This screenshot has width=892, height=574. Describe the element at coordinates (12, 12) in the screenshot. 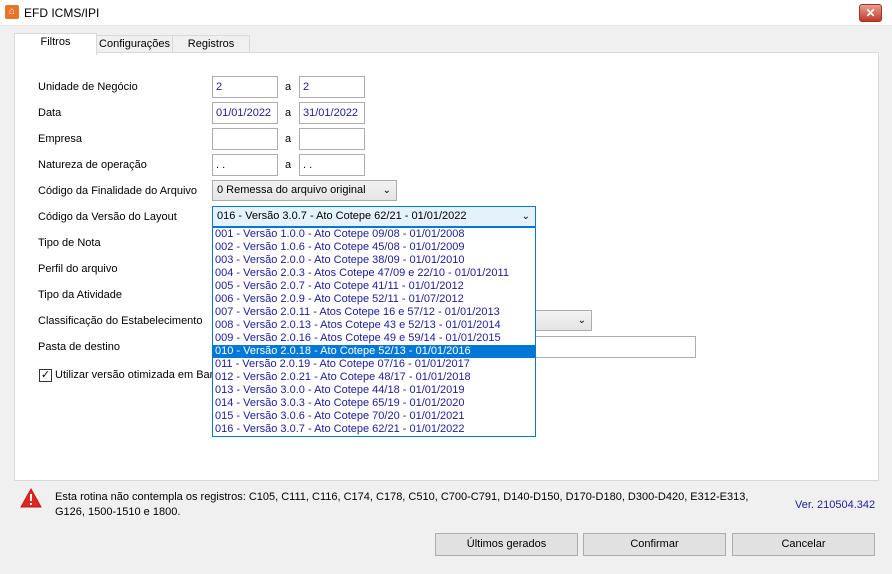

I see `app-icon: ⌂` at that location.